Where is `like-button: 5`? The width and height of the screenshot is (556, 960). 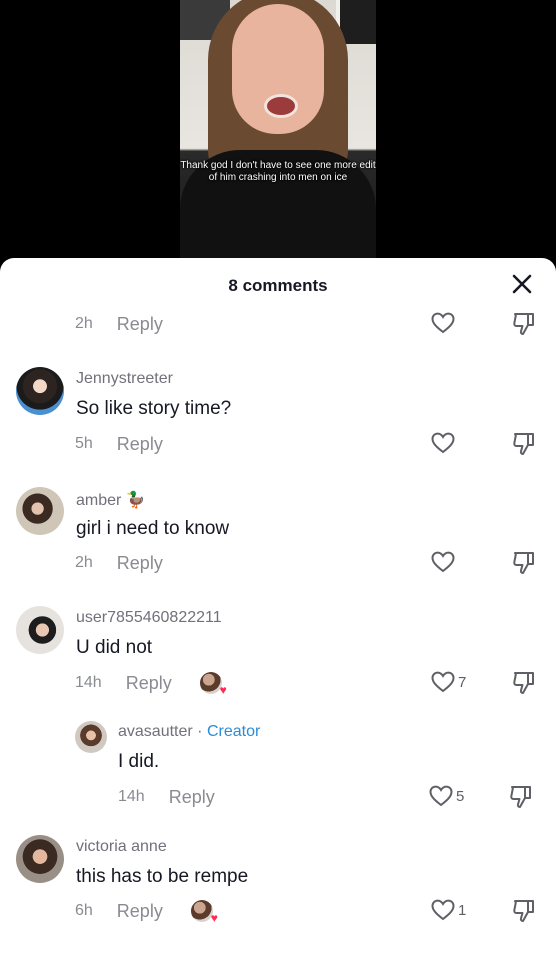 like-button: 5 is located at coordinates (446, 796).